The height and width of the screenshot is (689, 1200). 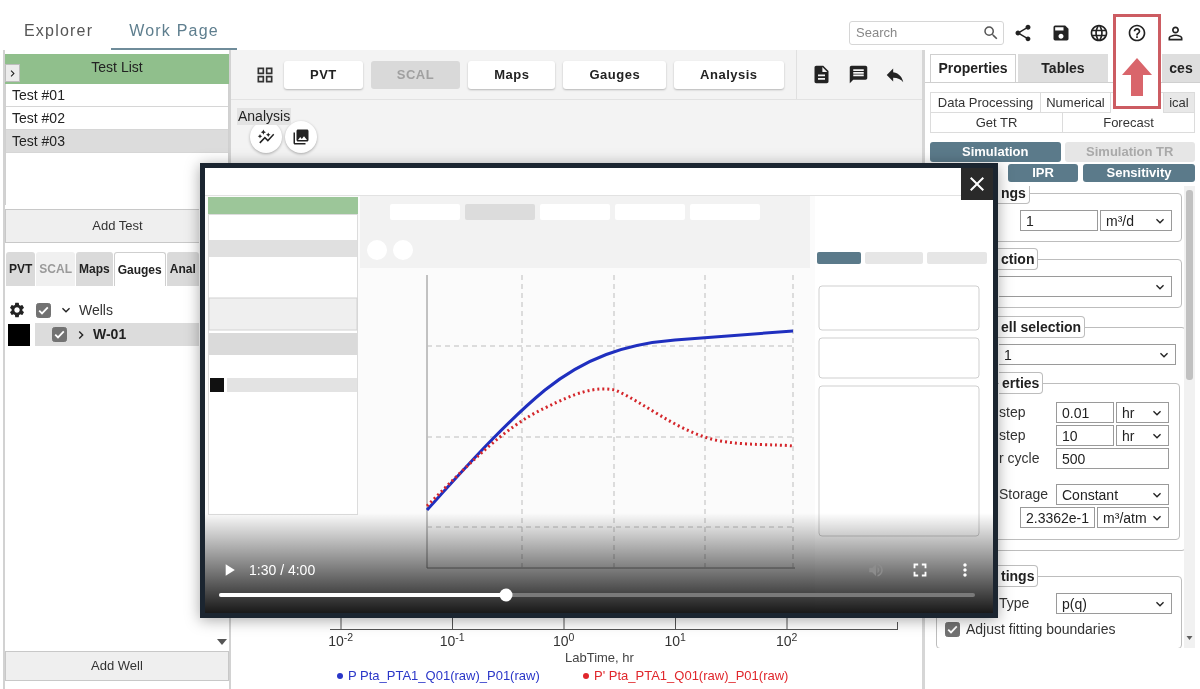 I want to click on axis-tick-label: 10$^{-2}$, so click(x=341, y=640).